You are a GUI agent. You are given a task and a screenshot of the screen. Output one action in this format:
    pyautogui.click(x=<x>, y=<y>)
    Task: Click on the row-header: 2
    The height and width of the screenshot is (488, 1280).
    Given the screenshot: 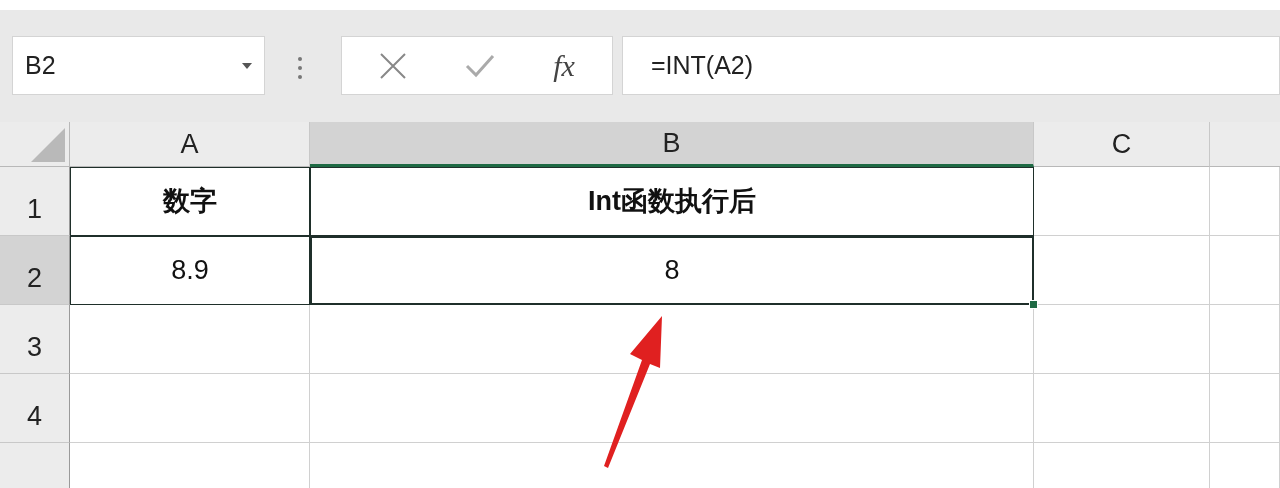 What is the action you would take?
    pyautogui.click(x=35, y=270)
    